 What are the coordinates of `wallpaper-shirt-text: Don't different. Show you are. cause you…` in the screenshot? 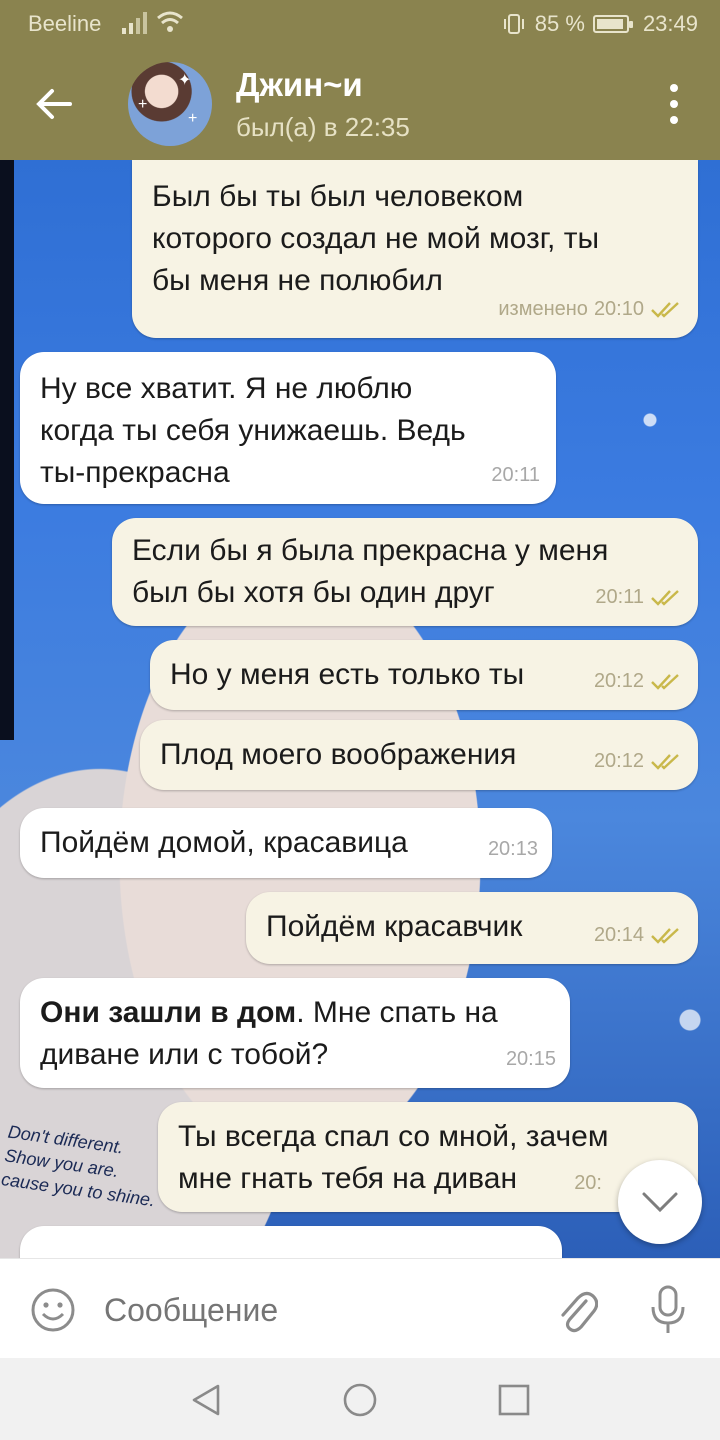 It's located at (78, 1166).